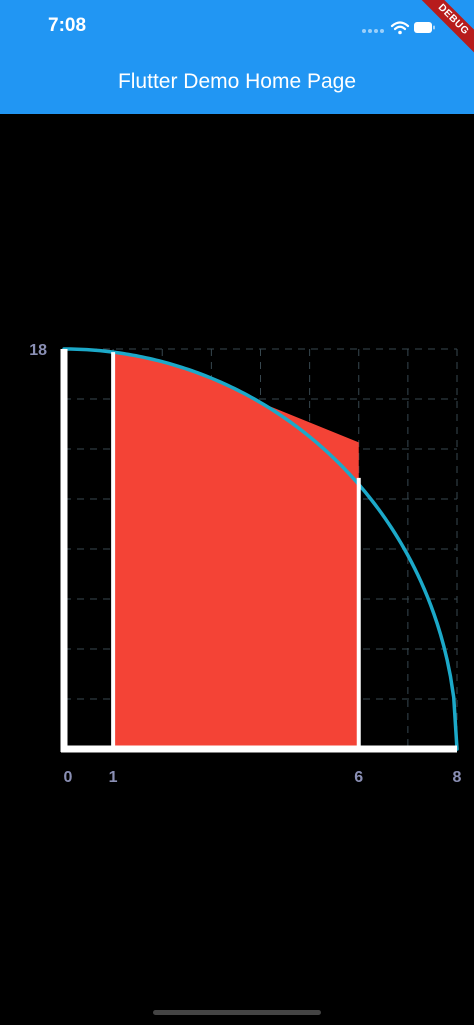 Image resolution: width=474 pixels, height=1025 pixels. What do you see at coordinates (237, 57) in the screenshot?
I see `app-bar: 7:08 Flutter Demo Home Page DEBUG` at bounding box center [237, 57].